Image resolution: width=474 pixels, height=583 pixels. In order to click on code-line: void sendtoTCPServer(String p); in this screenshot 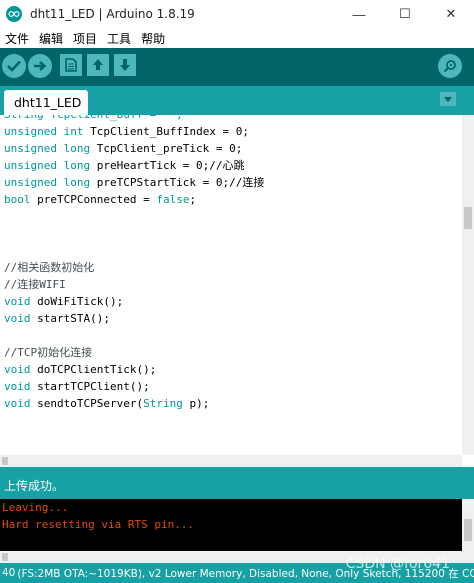, I will do `click(106, 403)`.